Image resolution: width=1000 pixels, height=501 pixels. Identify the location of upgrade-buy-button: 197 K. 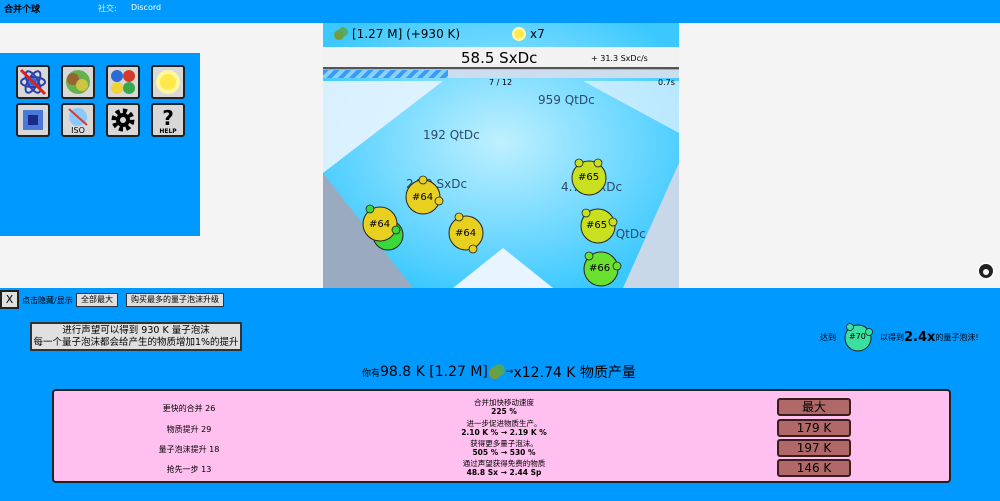
(814, 448).